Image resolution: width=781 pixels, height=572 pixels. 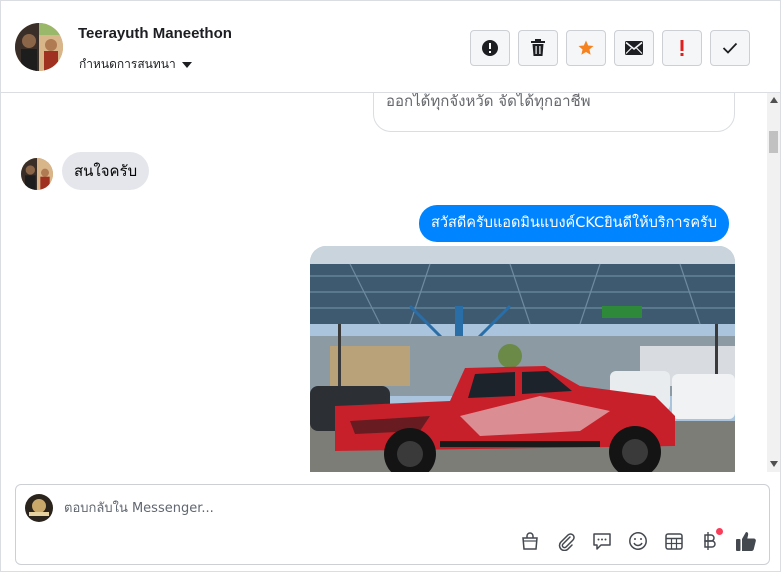 I want to click on attach-button, so click(x=566, y=541).